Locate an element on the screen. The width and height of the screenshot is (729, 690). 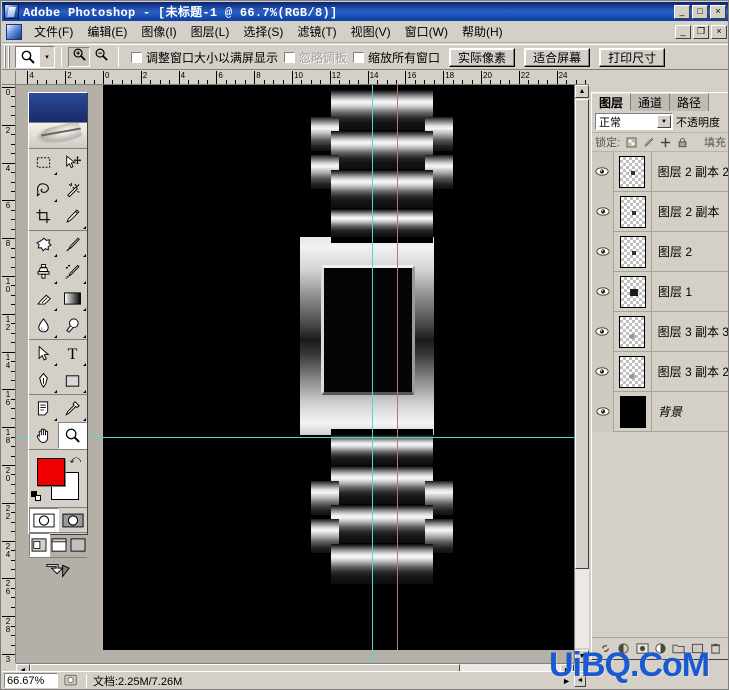
zoom-out-button is located at coordinates (101, 57).